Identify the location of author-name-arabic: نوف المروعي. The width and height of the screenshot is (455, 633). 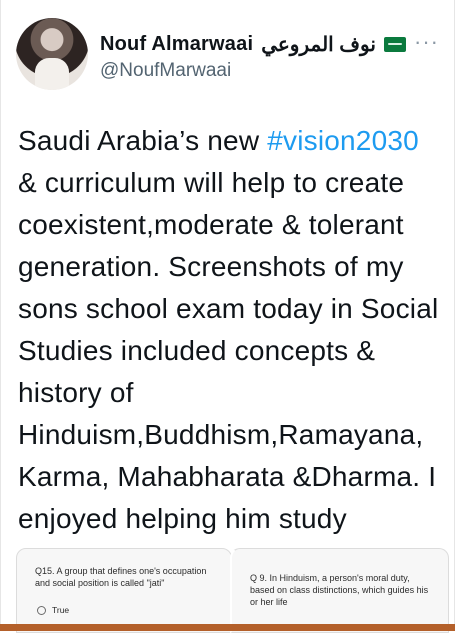
(318, 44).